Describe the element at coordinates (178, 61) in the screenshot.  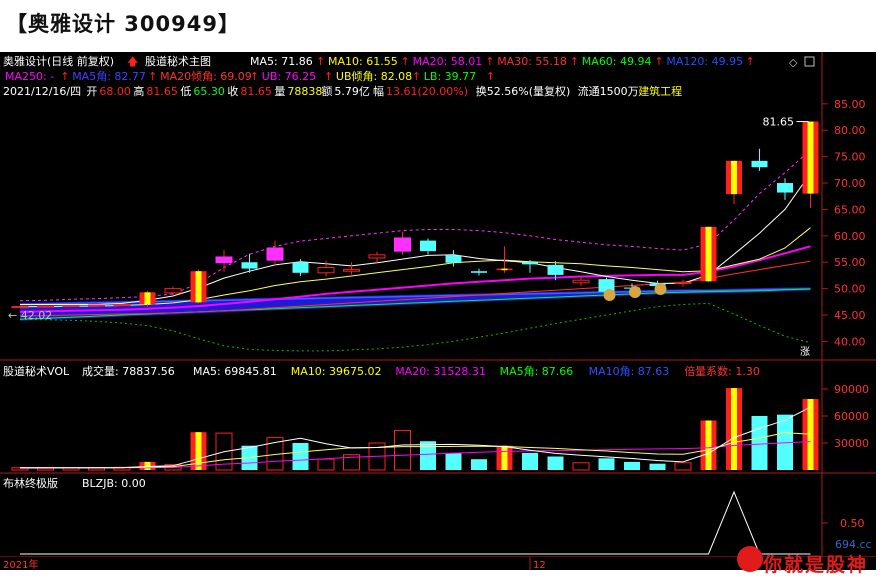
I see `main-indicator-label: 股道秘术主图` at that location.